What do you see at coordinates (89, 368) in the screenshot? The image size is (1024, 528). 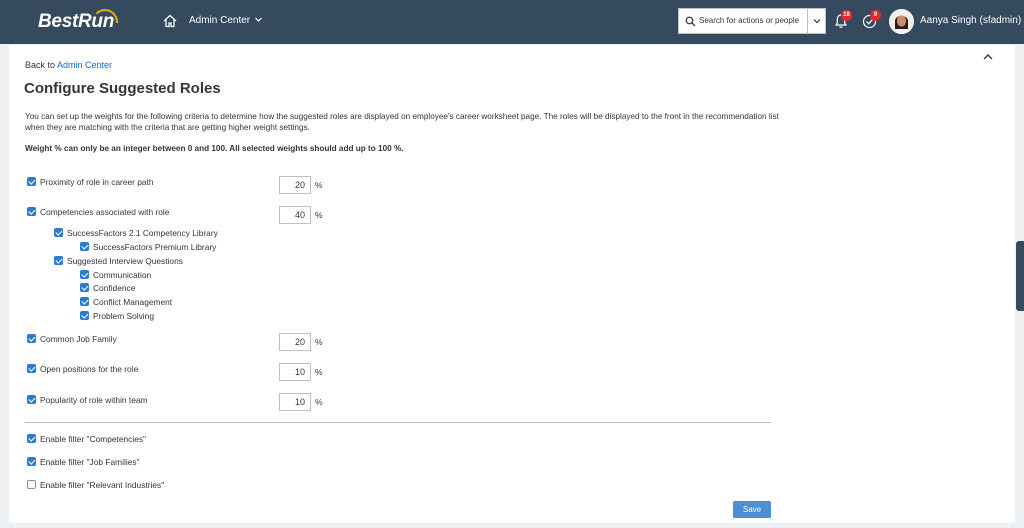 I see `criterion-label: Open positions for the role` at bounding box center [89, 368].